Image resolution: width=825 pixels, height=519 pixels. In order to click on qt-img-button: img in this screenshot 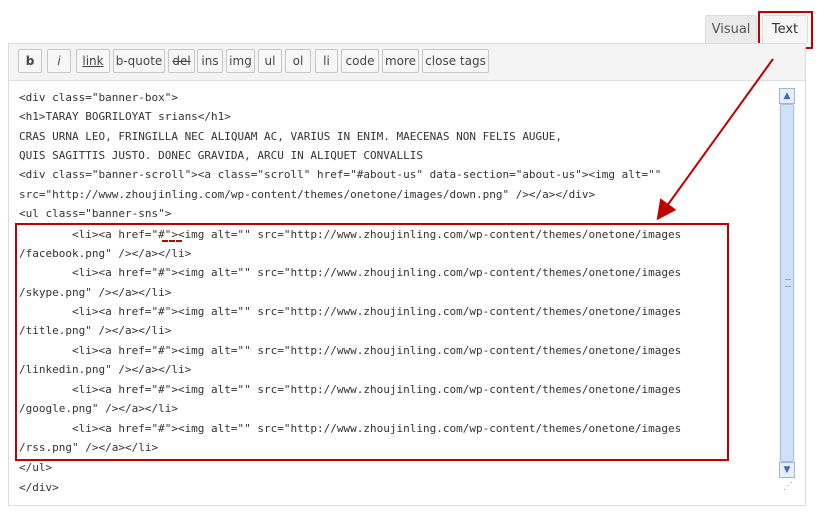, I will do `click(240, 61)`.